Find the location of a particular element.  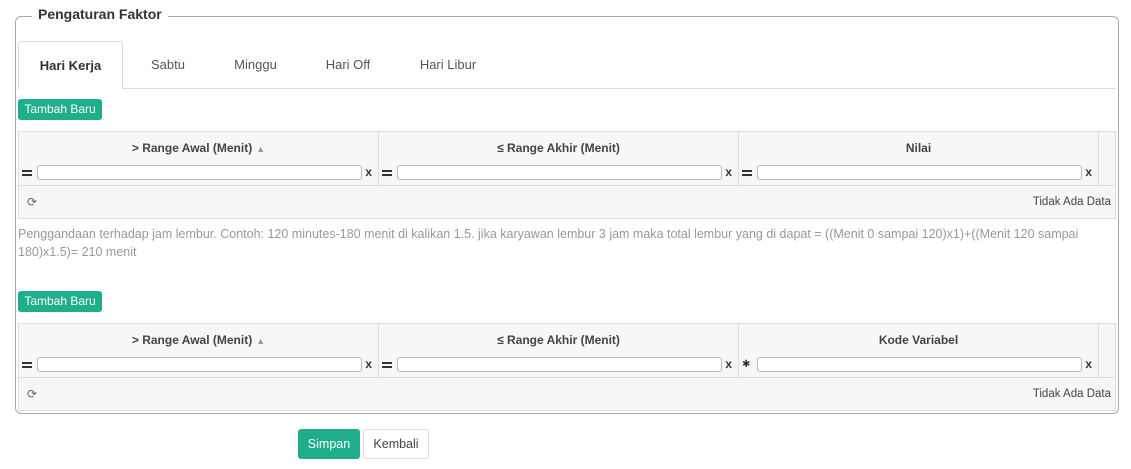

tab-sabtu: Sabtu is located at coordinates (168, 65).